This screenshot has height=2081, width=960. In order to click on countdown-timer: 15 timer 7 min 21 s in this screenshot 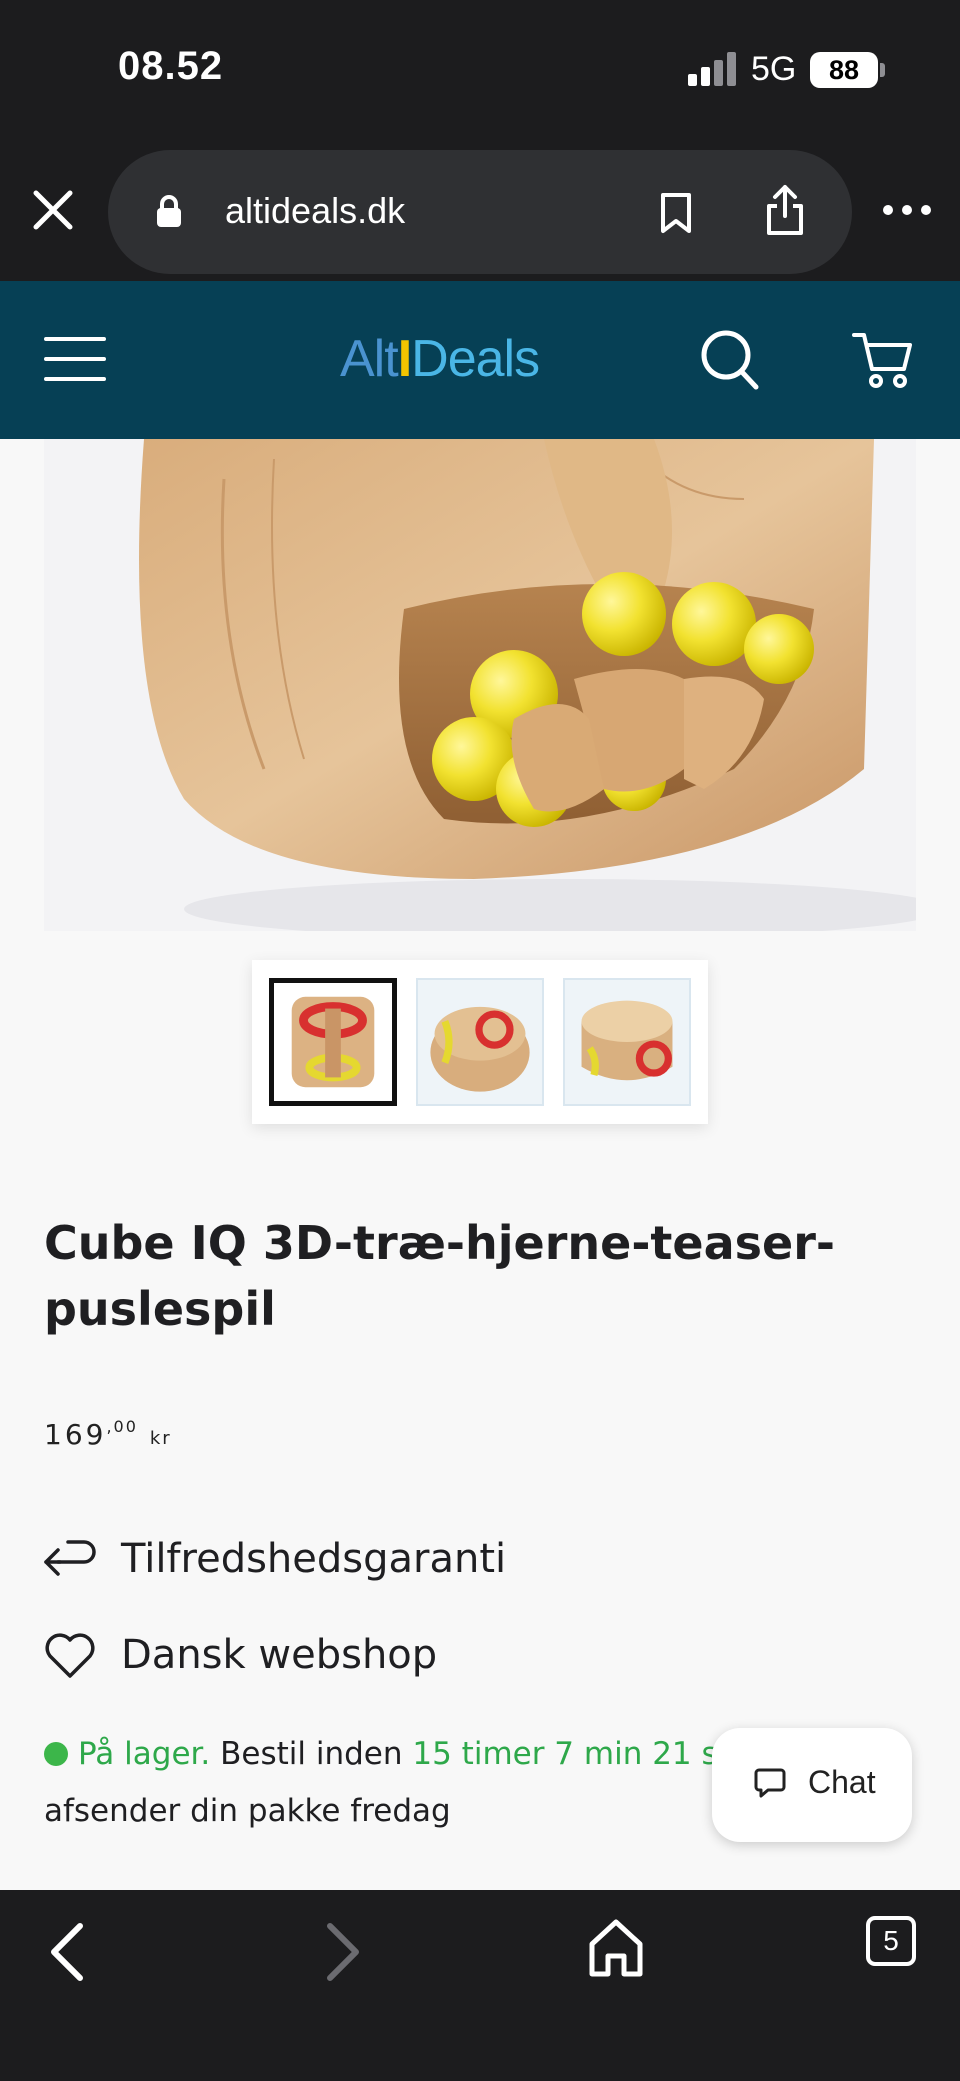, I will do `click(565, 1754)`.